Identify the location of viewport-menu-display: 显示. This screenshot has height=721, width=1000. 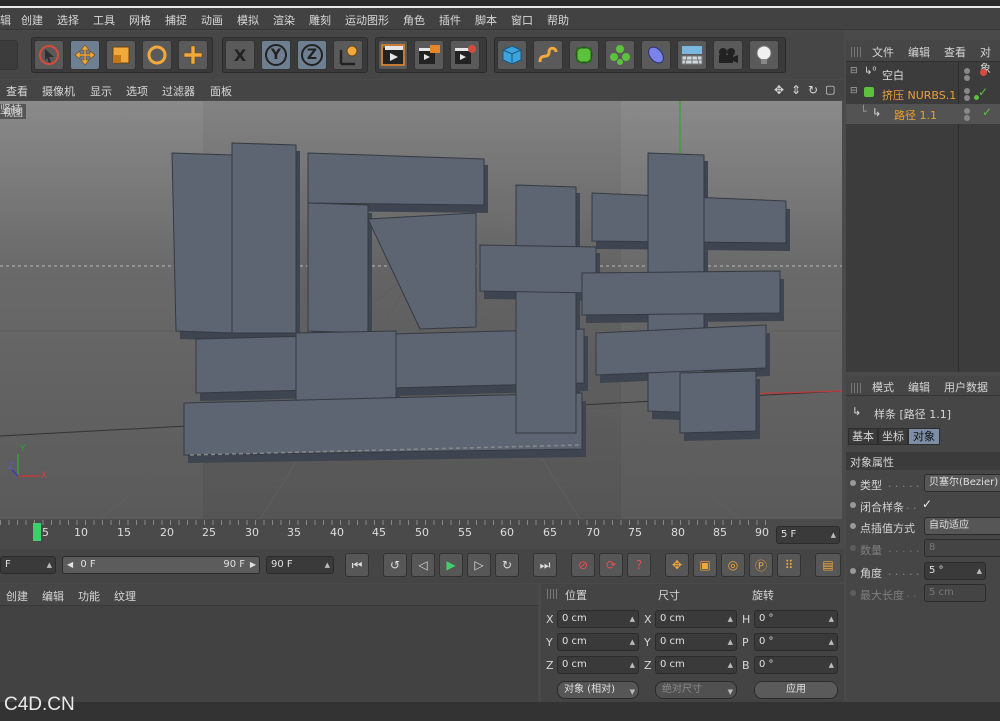
(101, 91).